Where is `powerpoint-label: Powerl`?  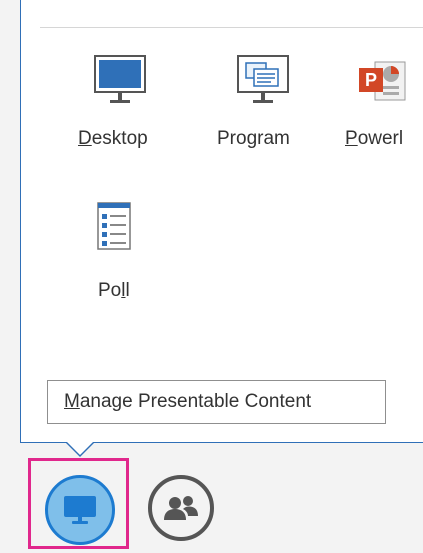
powerpoint-label: Powerl is located at coordinates (374, 138).